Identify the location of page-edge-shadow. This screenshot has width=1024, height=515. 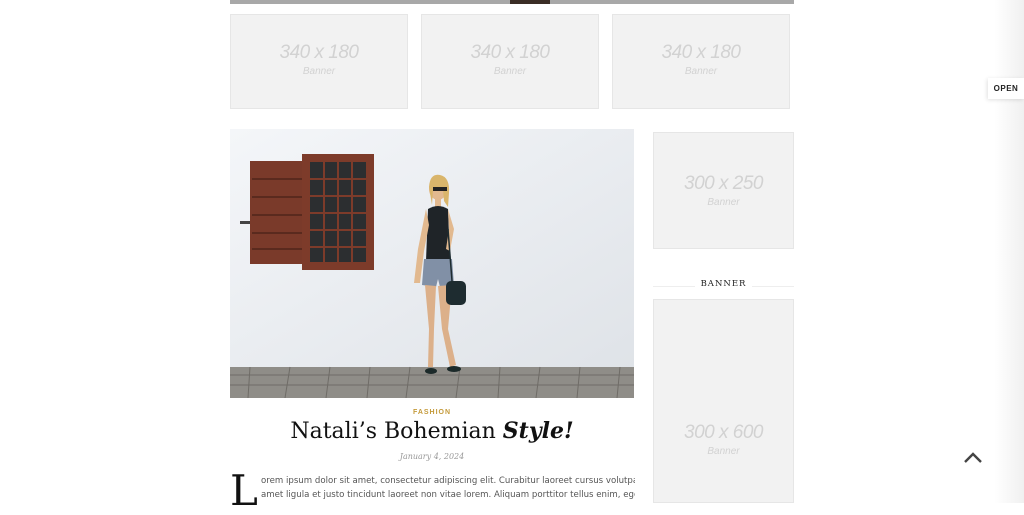
(1009, 251).